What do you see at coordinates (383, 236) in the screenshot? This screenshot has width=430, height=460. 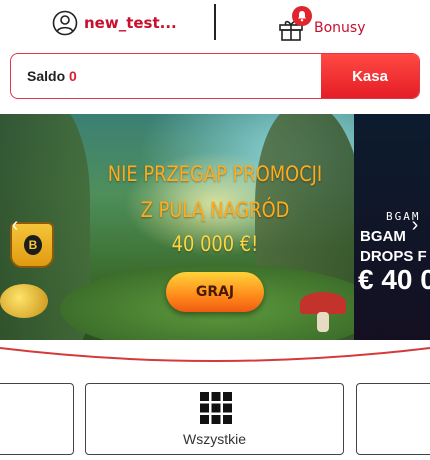 I see `next-slide-title: BGAM` at bounding box center [383, 236].